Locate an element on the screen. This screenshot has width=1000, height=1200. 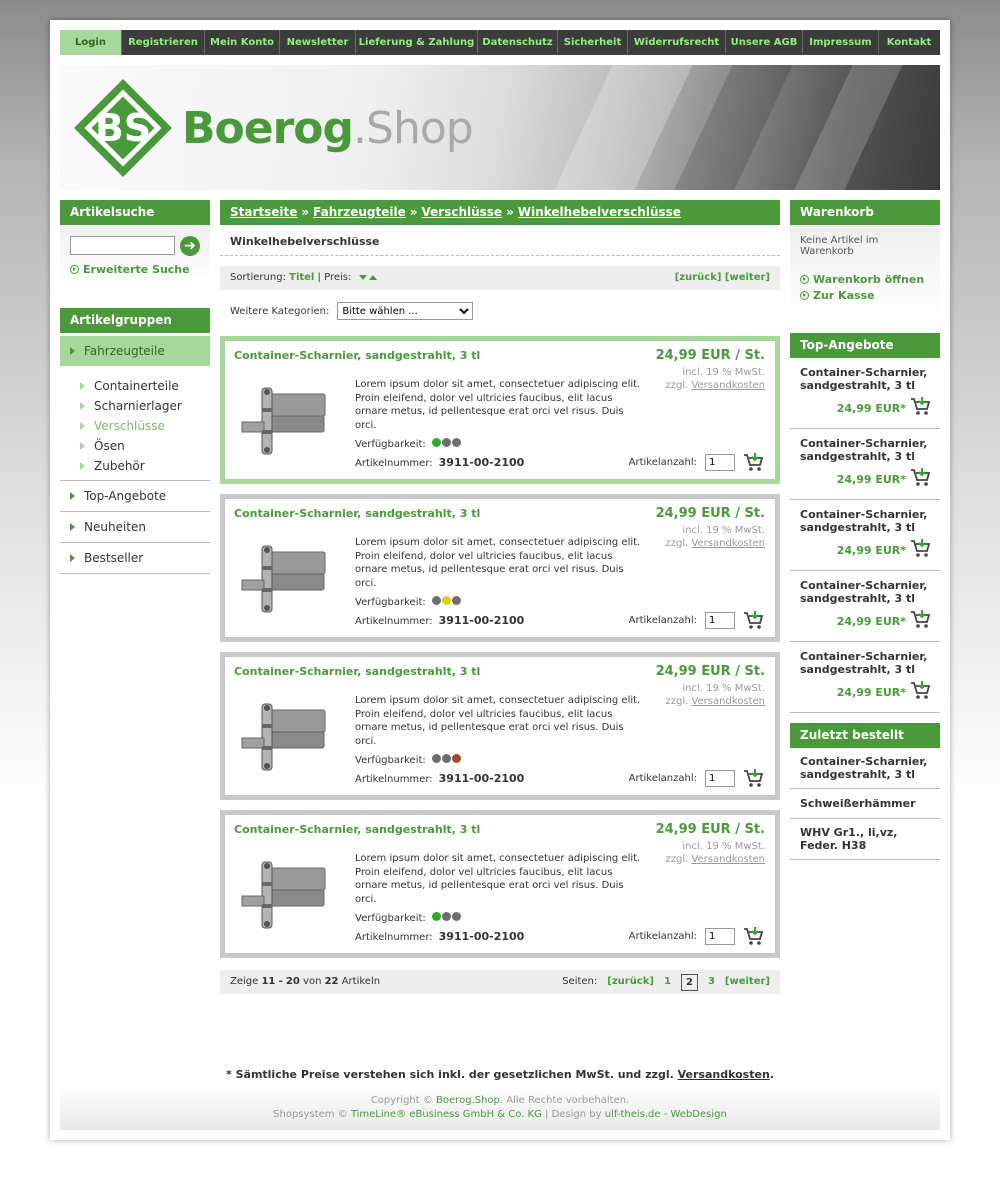
nav-unsere-agb: Unsere AGB is located at coordinates (764, 42).